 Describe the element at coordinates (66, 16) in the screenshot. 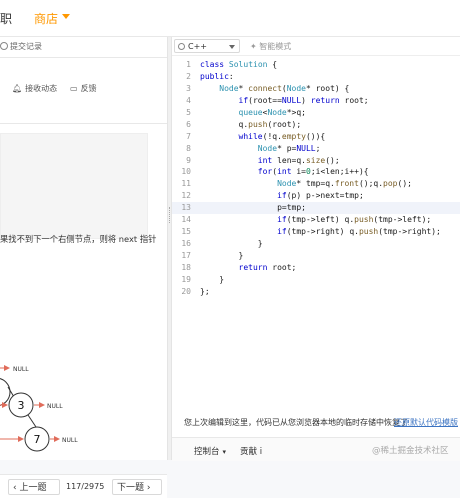

I see `store-dropdown-icon` at that location.